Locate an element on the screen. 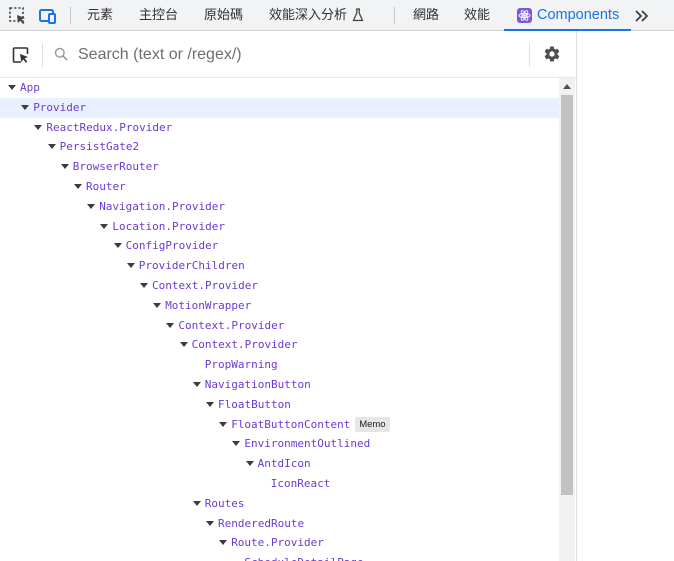 The height and width of the screenshot is (561, 674). tree-row: RenderedRoute is located at coordinates (280, 524).